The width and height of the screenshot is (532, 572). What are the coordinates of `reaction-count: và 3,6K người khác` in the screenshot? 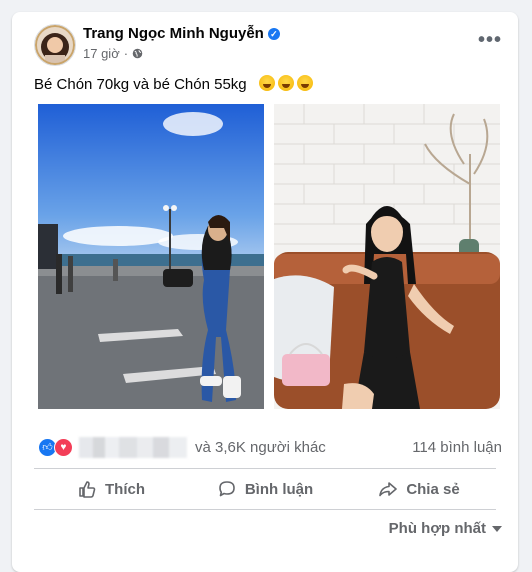 It's located at (260, 447).